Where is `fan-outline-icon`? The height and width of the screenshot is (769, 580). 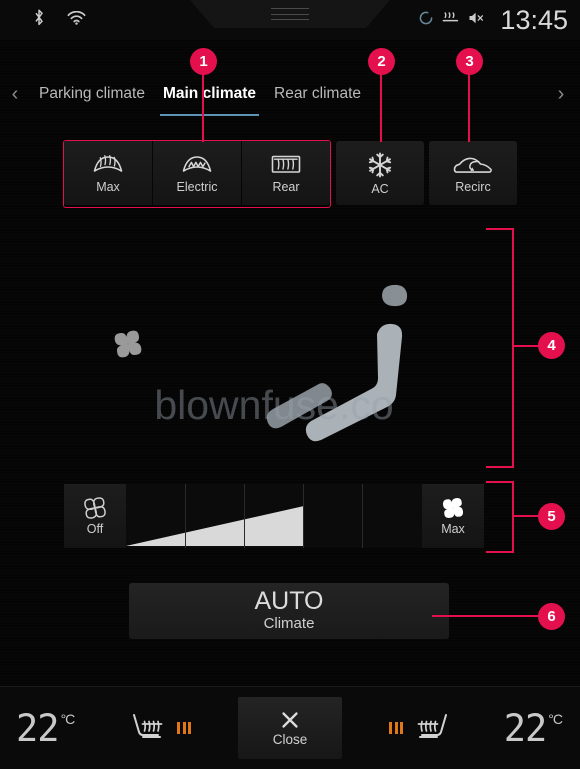 fan-outline-icon is located at coordinates (95, 508).